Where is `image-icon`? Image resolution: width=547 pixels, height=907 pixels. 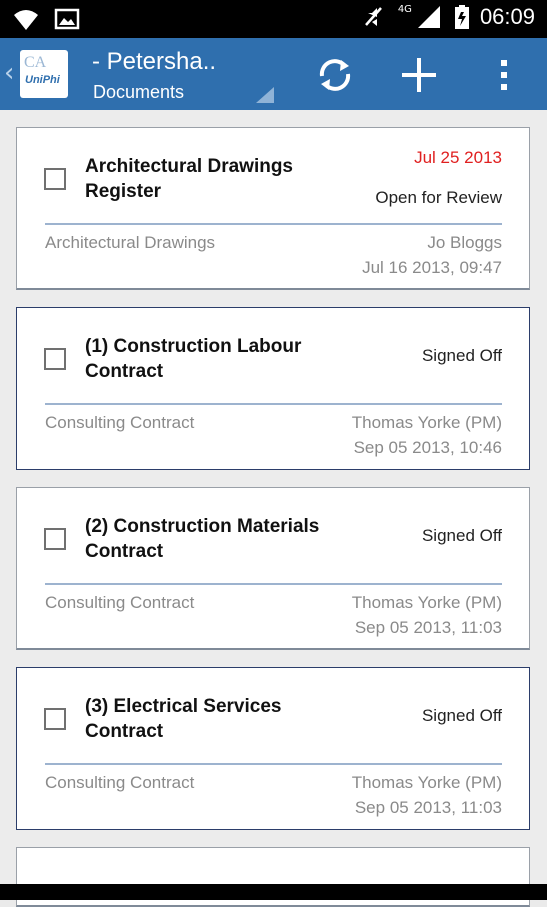
image-icon is located at coordinates (68, 19).